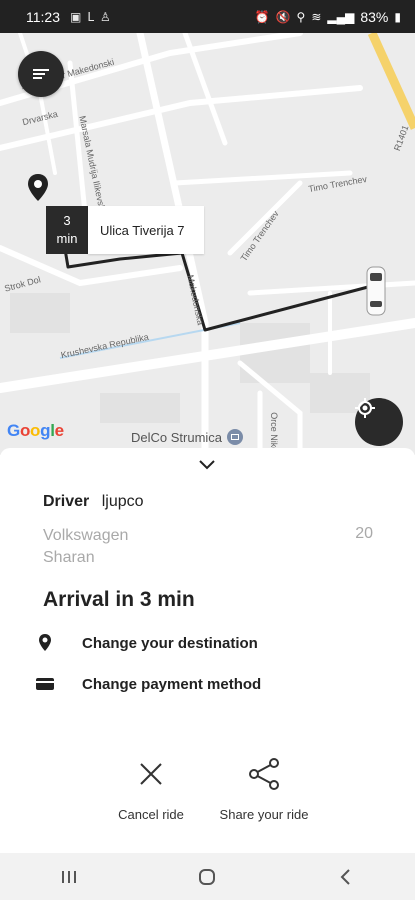 This screenshot has height=900, width=415. I want to click on change-payment-button: Change payment method, so click(147, 684).